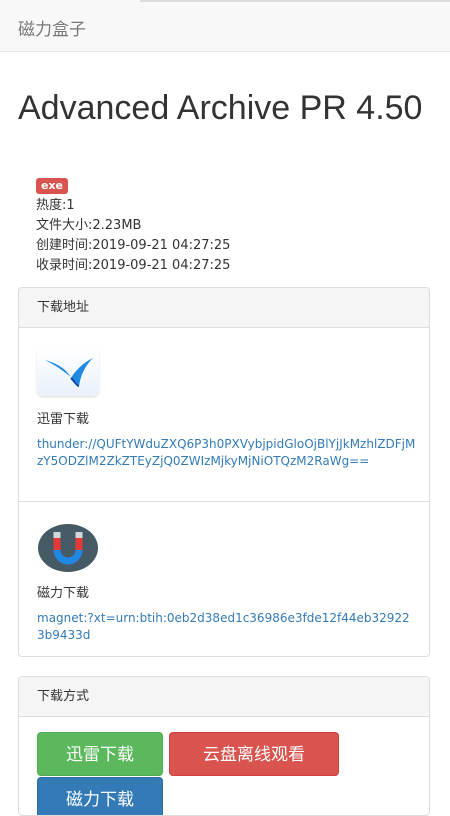 This screenshot has height=816, width=450. I want to click on magnet-icon, so click(68, 548).